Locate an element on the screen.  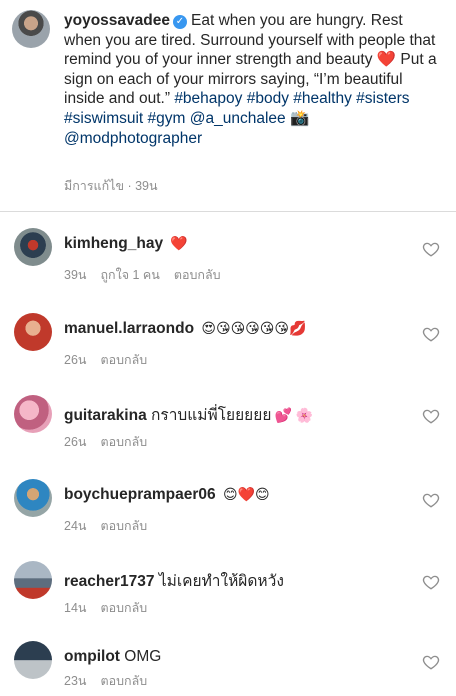
comment-emoji: 💕 🌸 is located at coordinates (294, 415).